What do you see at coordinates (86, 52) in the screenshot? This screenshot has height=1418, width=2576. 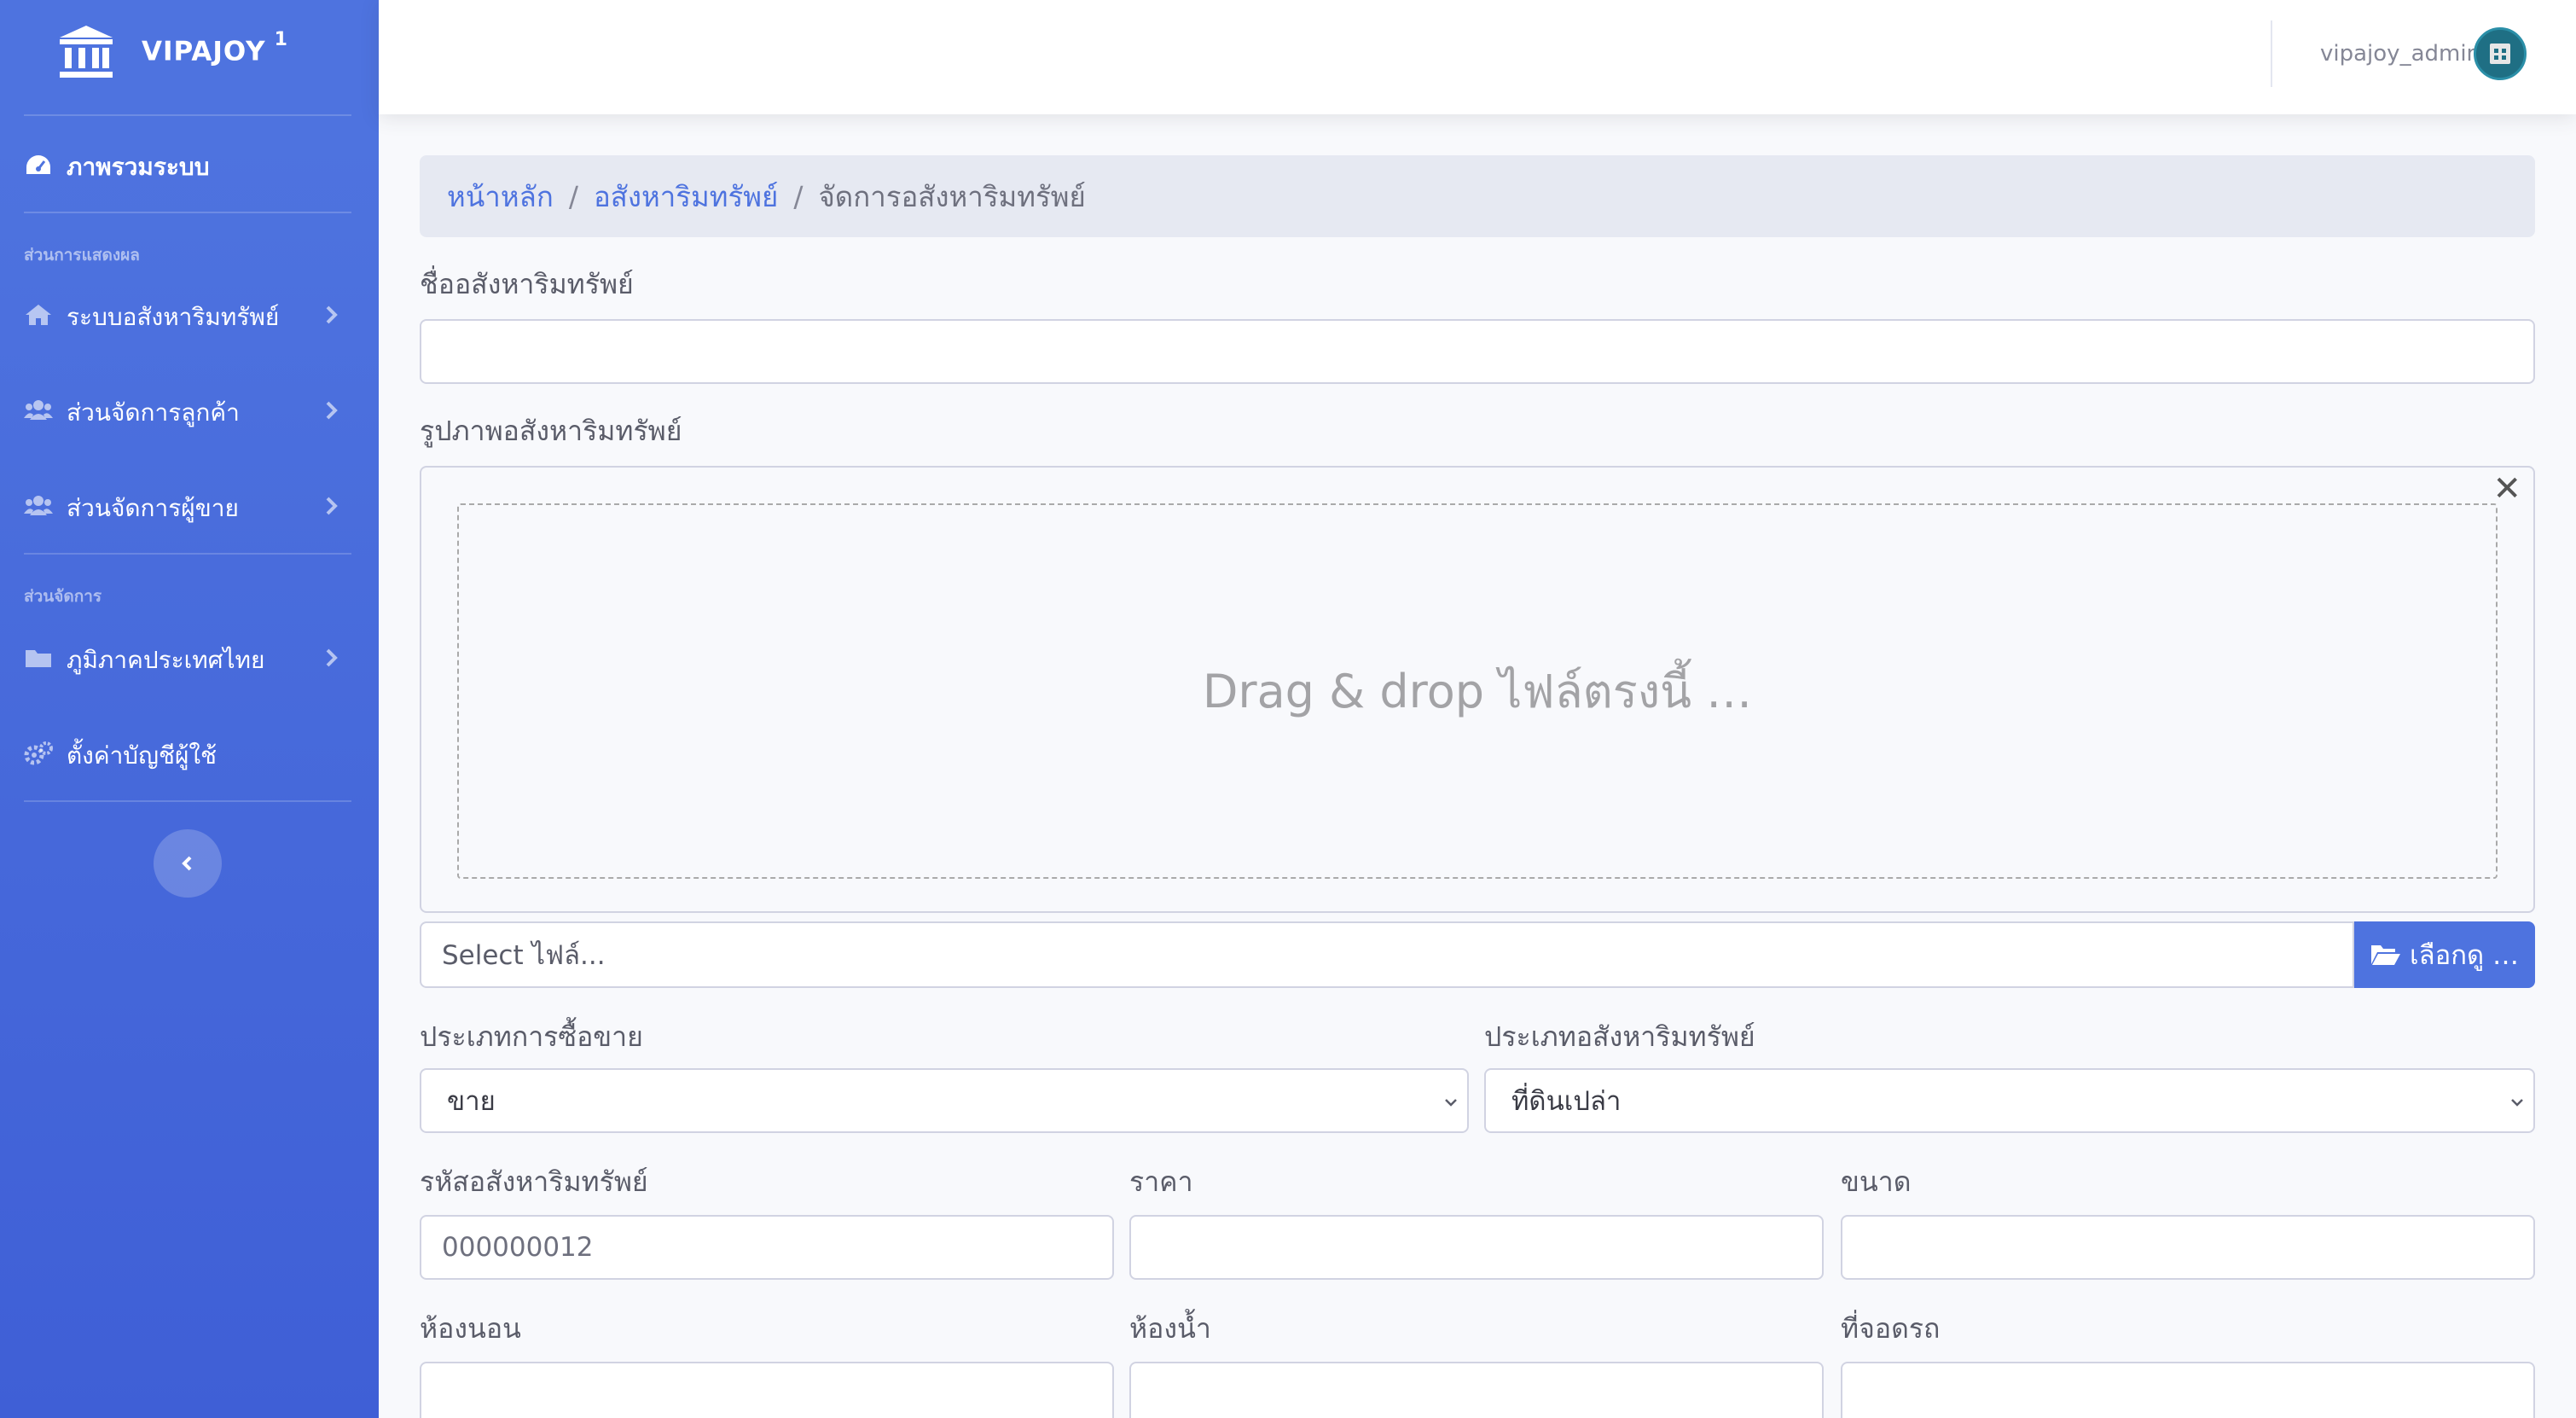 I see `bank-icon` at bounding box center [86, 52].